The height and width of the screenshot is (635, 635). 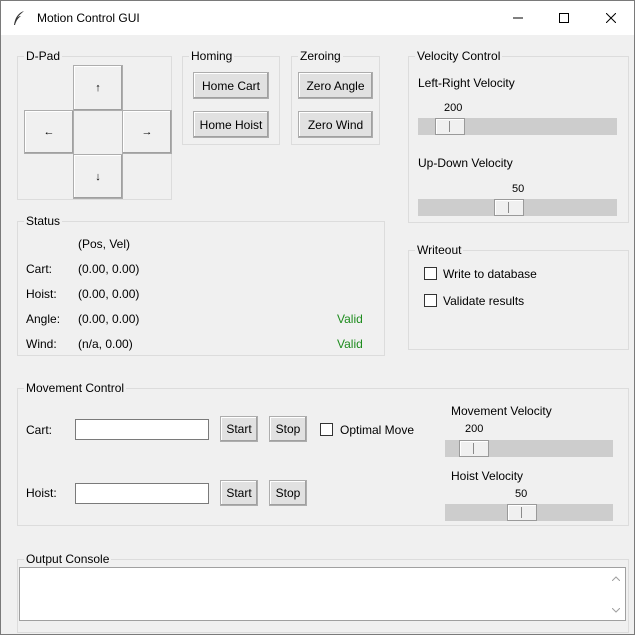 I want to click on title-bar: Motion Control GUI, so click(x=317, y=18).